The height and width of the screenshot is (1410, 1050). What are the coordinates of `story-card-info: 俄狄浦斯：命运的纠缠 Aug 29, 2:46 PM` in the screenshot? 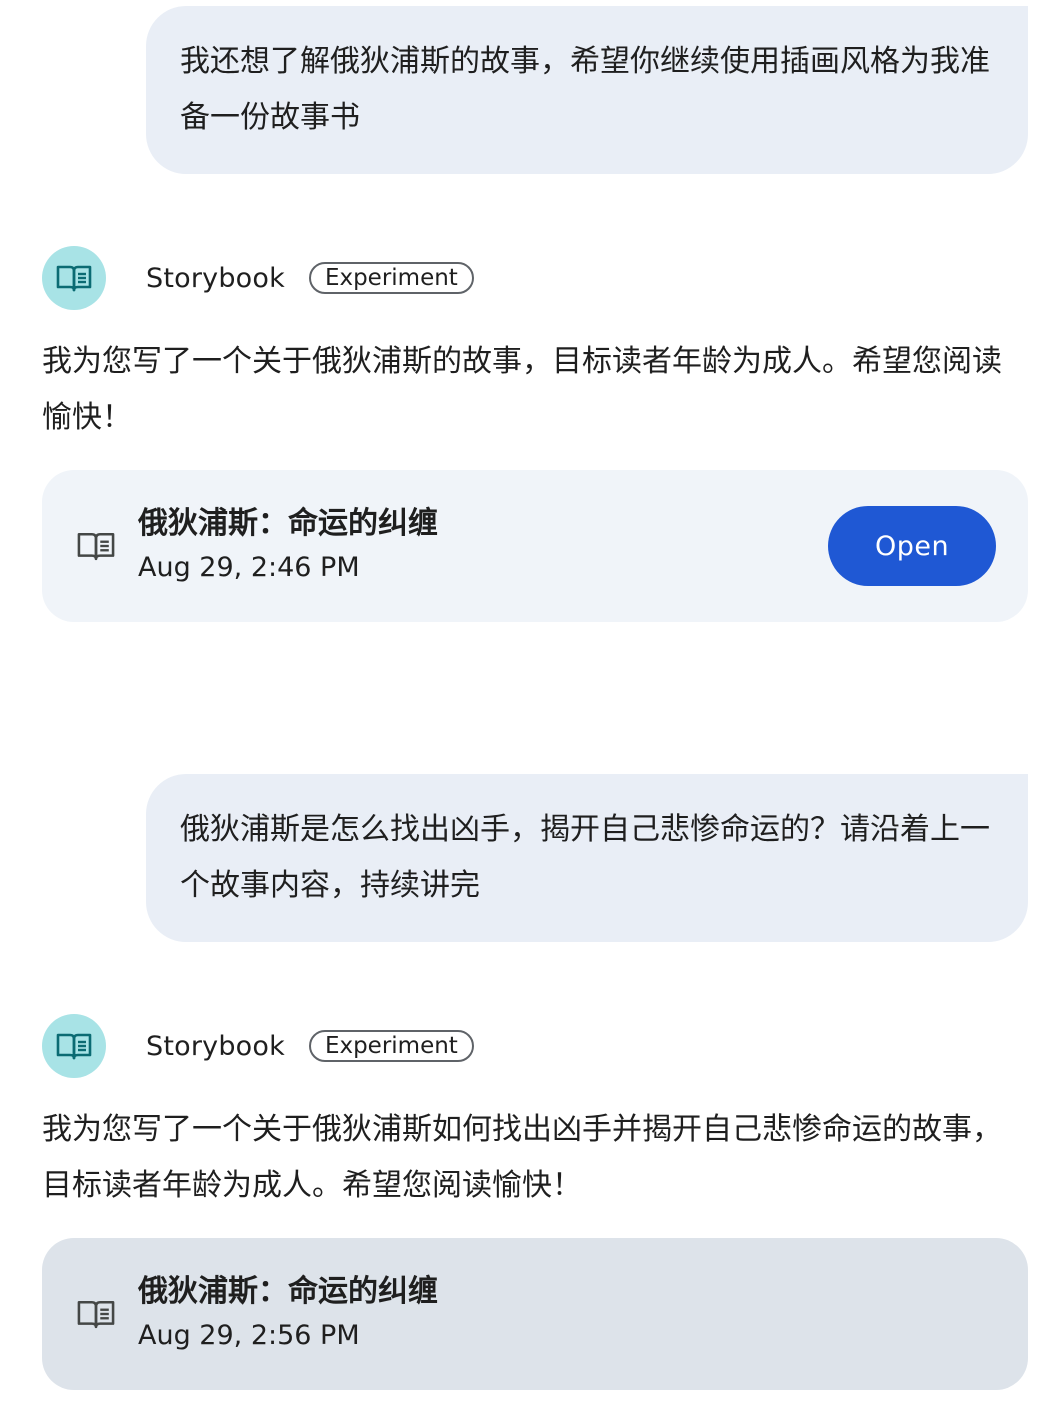 It's located at (483, 546).